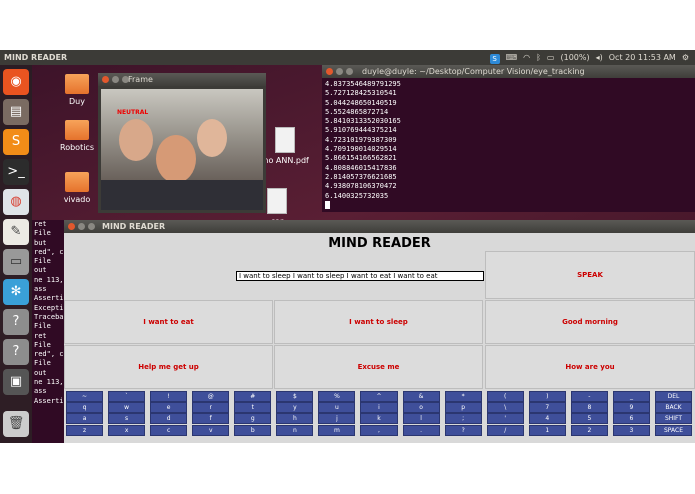 The height and width of the screenshot is (494, 695). What do you see at coordinates (538, 57) in the screenshot?
I see `bluetooth-icon: ᛒ` at bounding box center [538, 57].